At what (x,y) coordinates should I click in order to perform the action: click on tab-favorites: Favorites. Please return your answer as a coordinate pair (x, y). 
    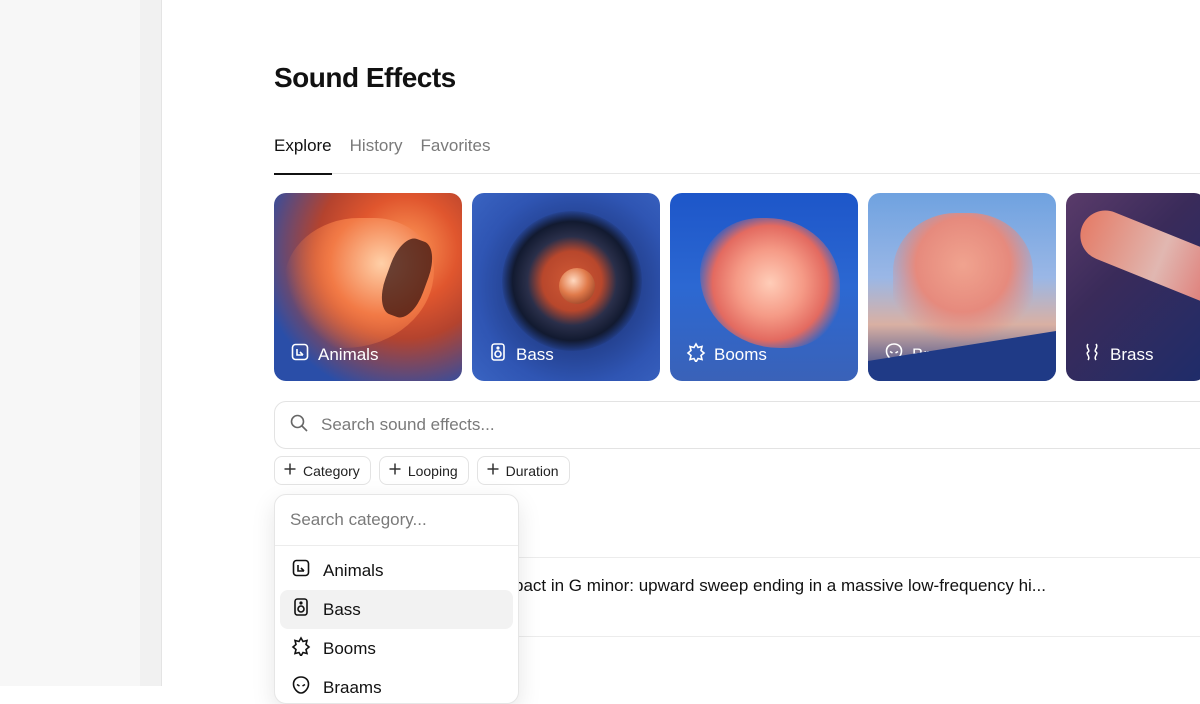
    Looking at the image, I should click on (456, 154).